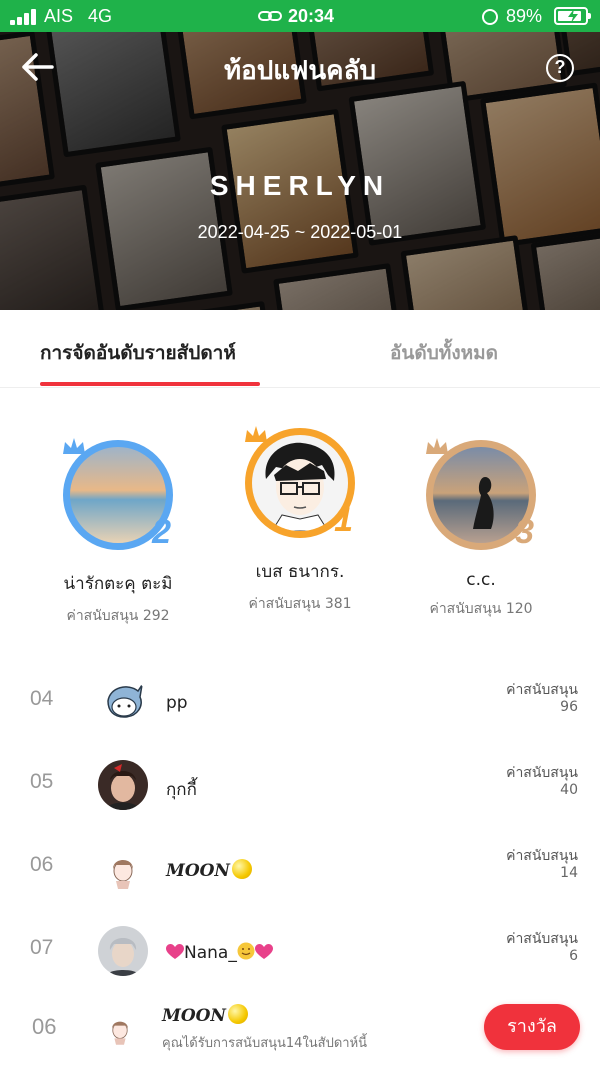 This screenshot has height=1067, width=600. Describe the element at coordinates (300, 349) in the screenshot. I see `ranking-tabs: การจัดอันดับรายสัปดาห์ อันดับทั้งหมด` at that location.